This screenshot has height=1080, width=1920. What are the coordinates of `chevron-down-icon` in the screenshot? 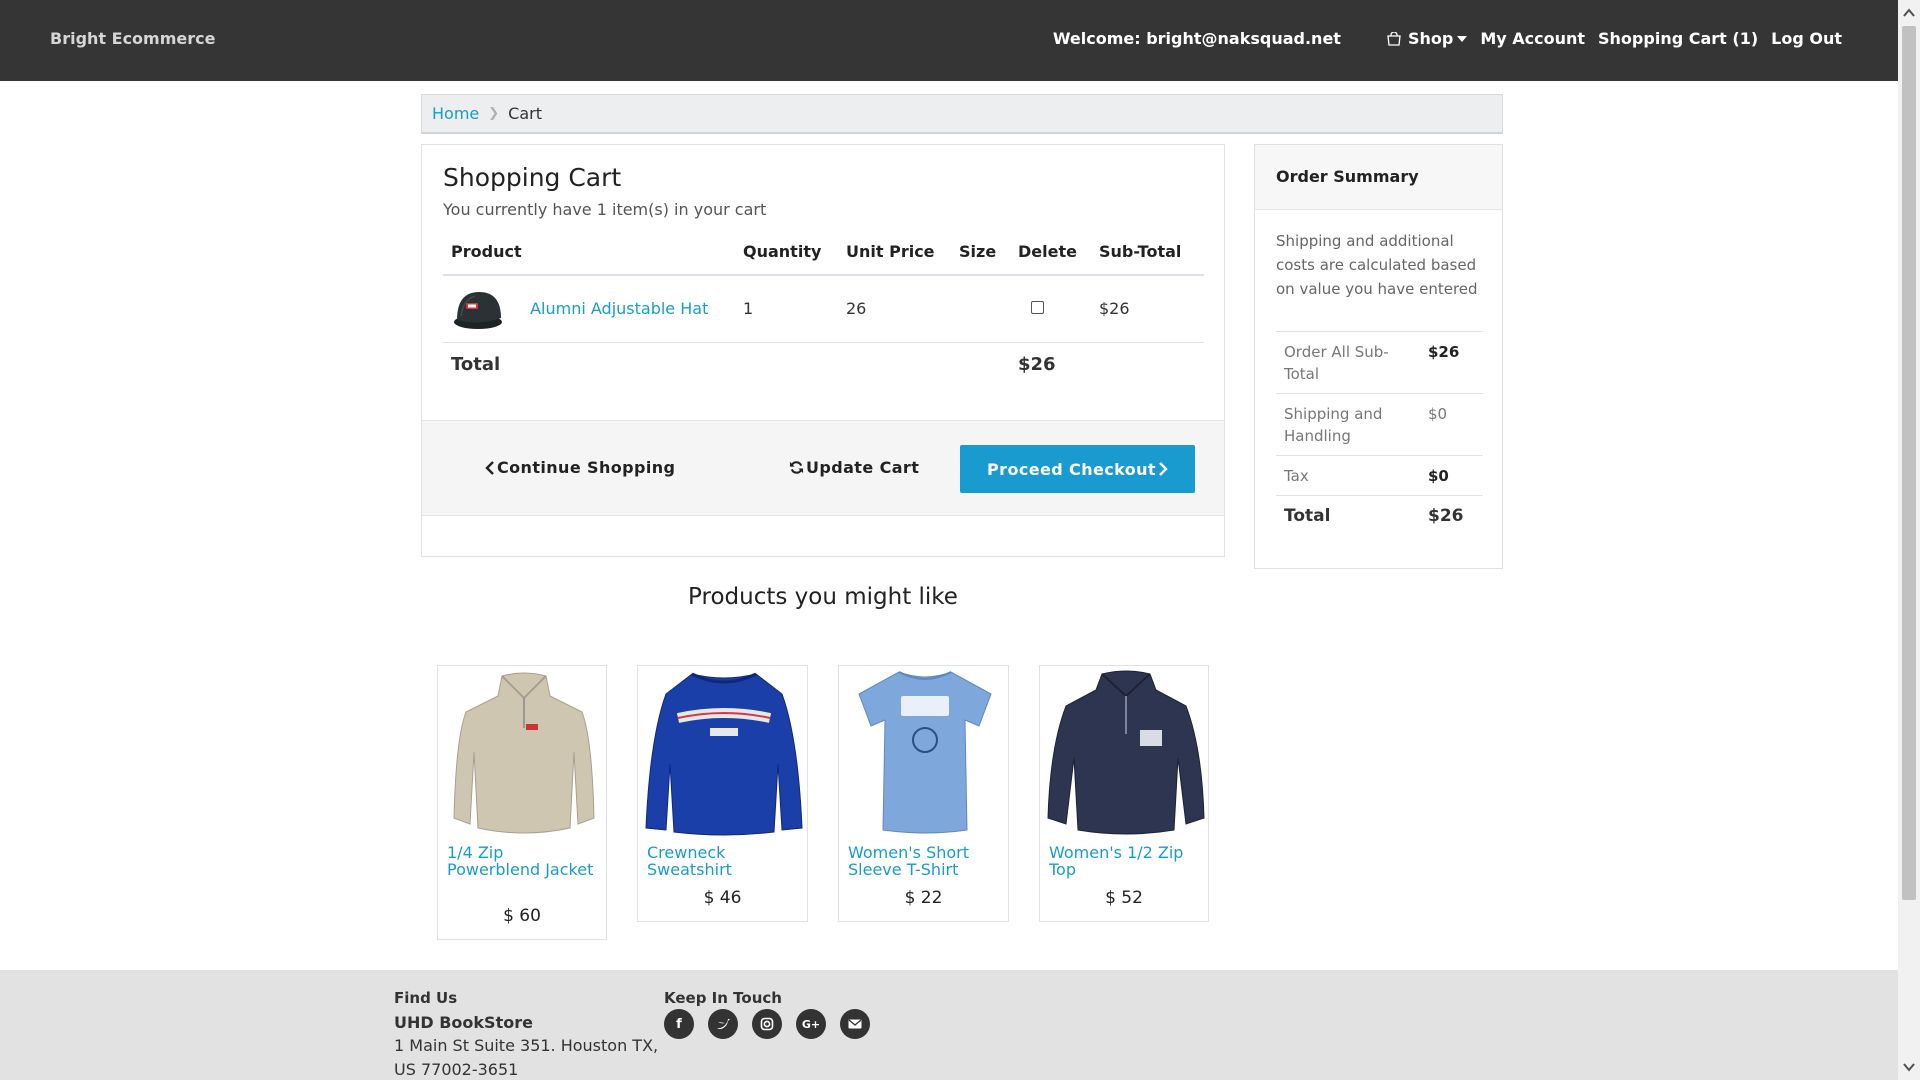 It's located at (1462, 38).